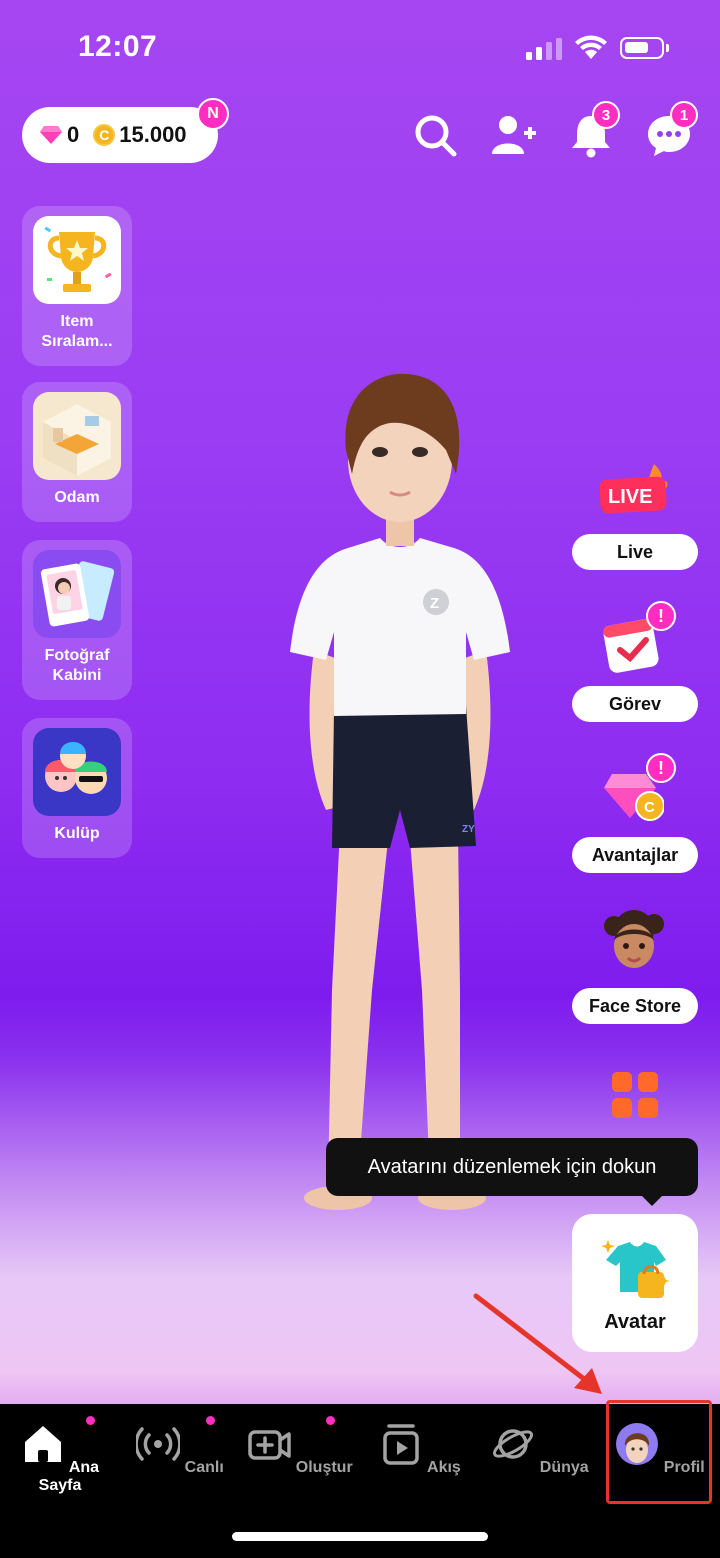  What do you see at coordinates (537, 1343) in the screenshot?
I see `annotation-arrow` at bounding box center [537, 1343].